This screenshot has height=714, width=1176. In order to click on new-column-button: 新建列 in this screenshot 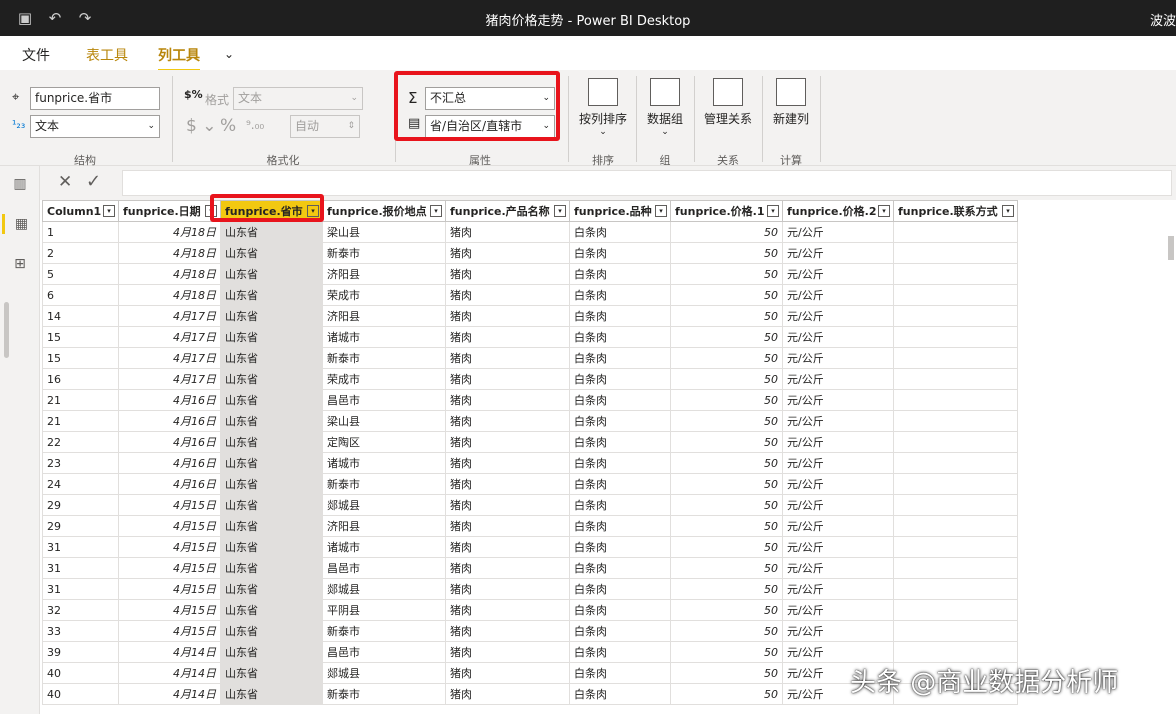, I will do `click(791, 102)`.